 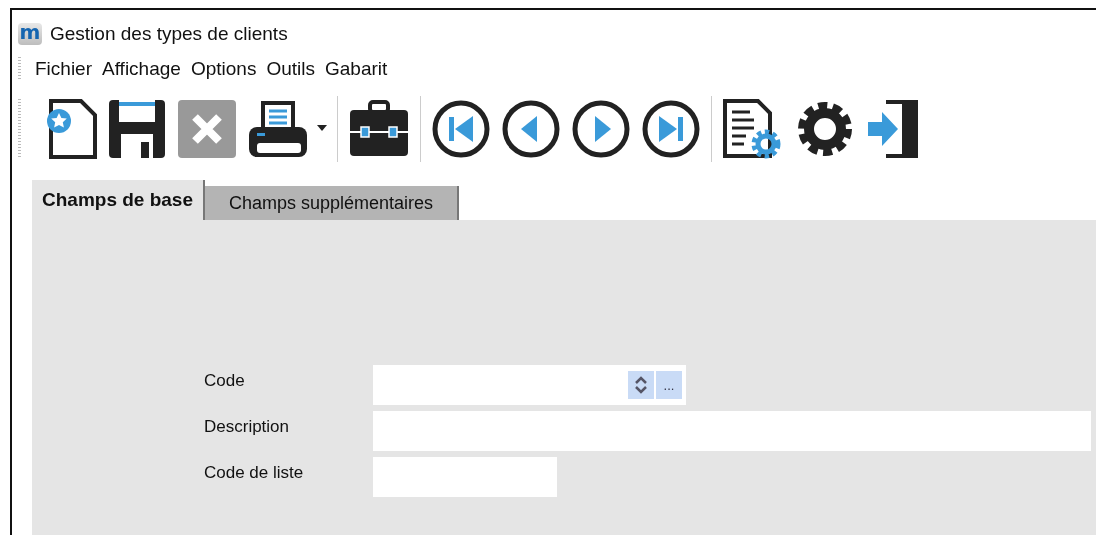 I want to click on up-down-arrows-icon, so click(x=641, y=385).